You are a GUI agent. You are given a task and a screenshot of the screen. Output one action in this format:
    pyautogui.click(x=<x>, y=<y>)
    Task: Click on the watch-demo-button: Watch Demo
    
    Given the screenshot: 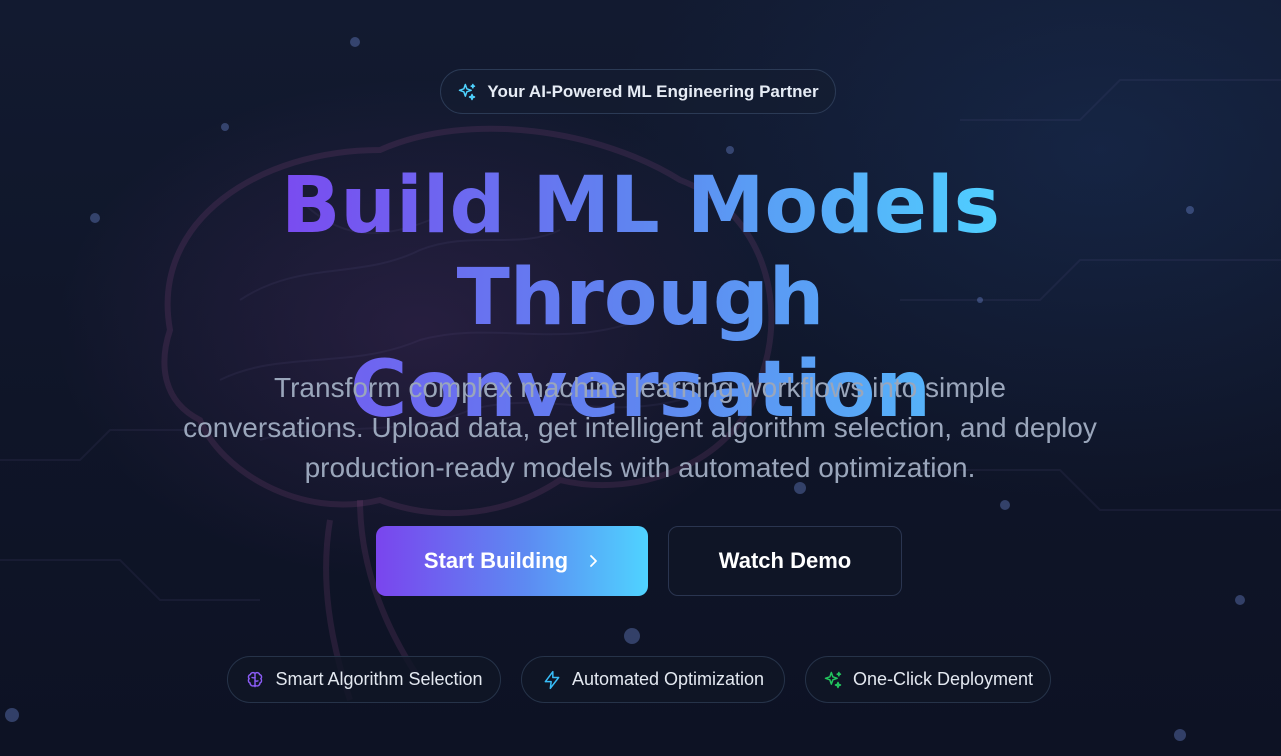 What is the action you would take?
    pyautogui.click(x=785, y=561)
    